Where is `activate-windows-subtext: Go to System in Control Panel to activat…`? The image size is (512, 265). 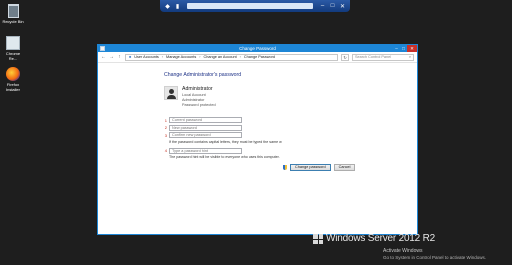 activate-windows-subtext: Go to System in Control Panel to activat… is located at coordinates (435, 257).